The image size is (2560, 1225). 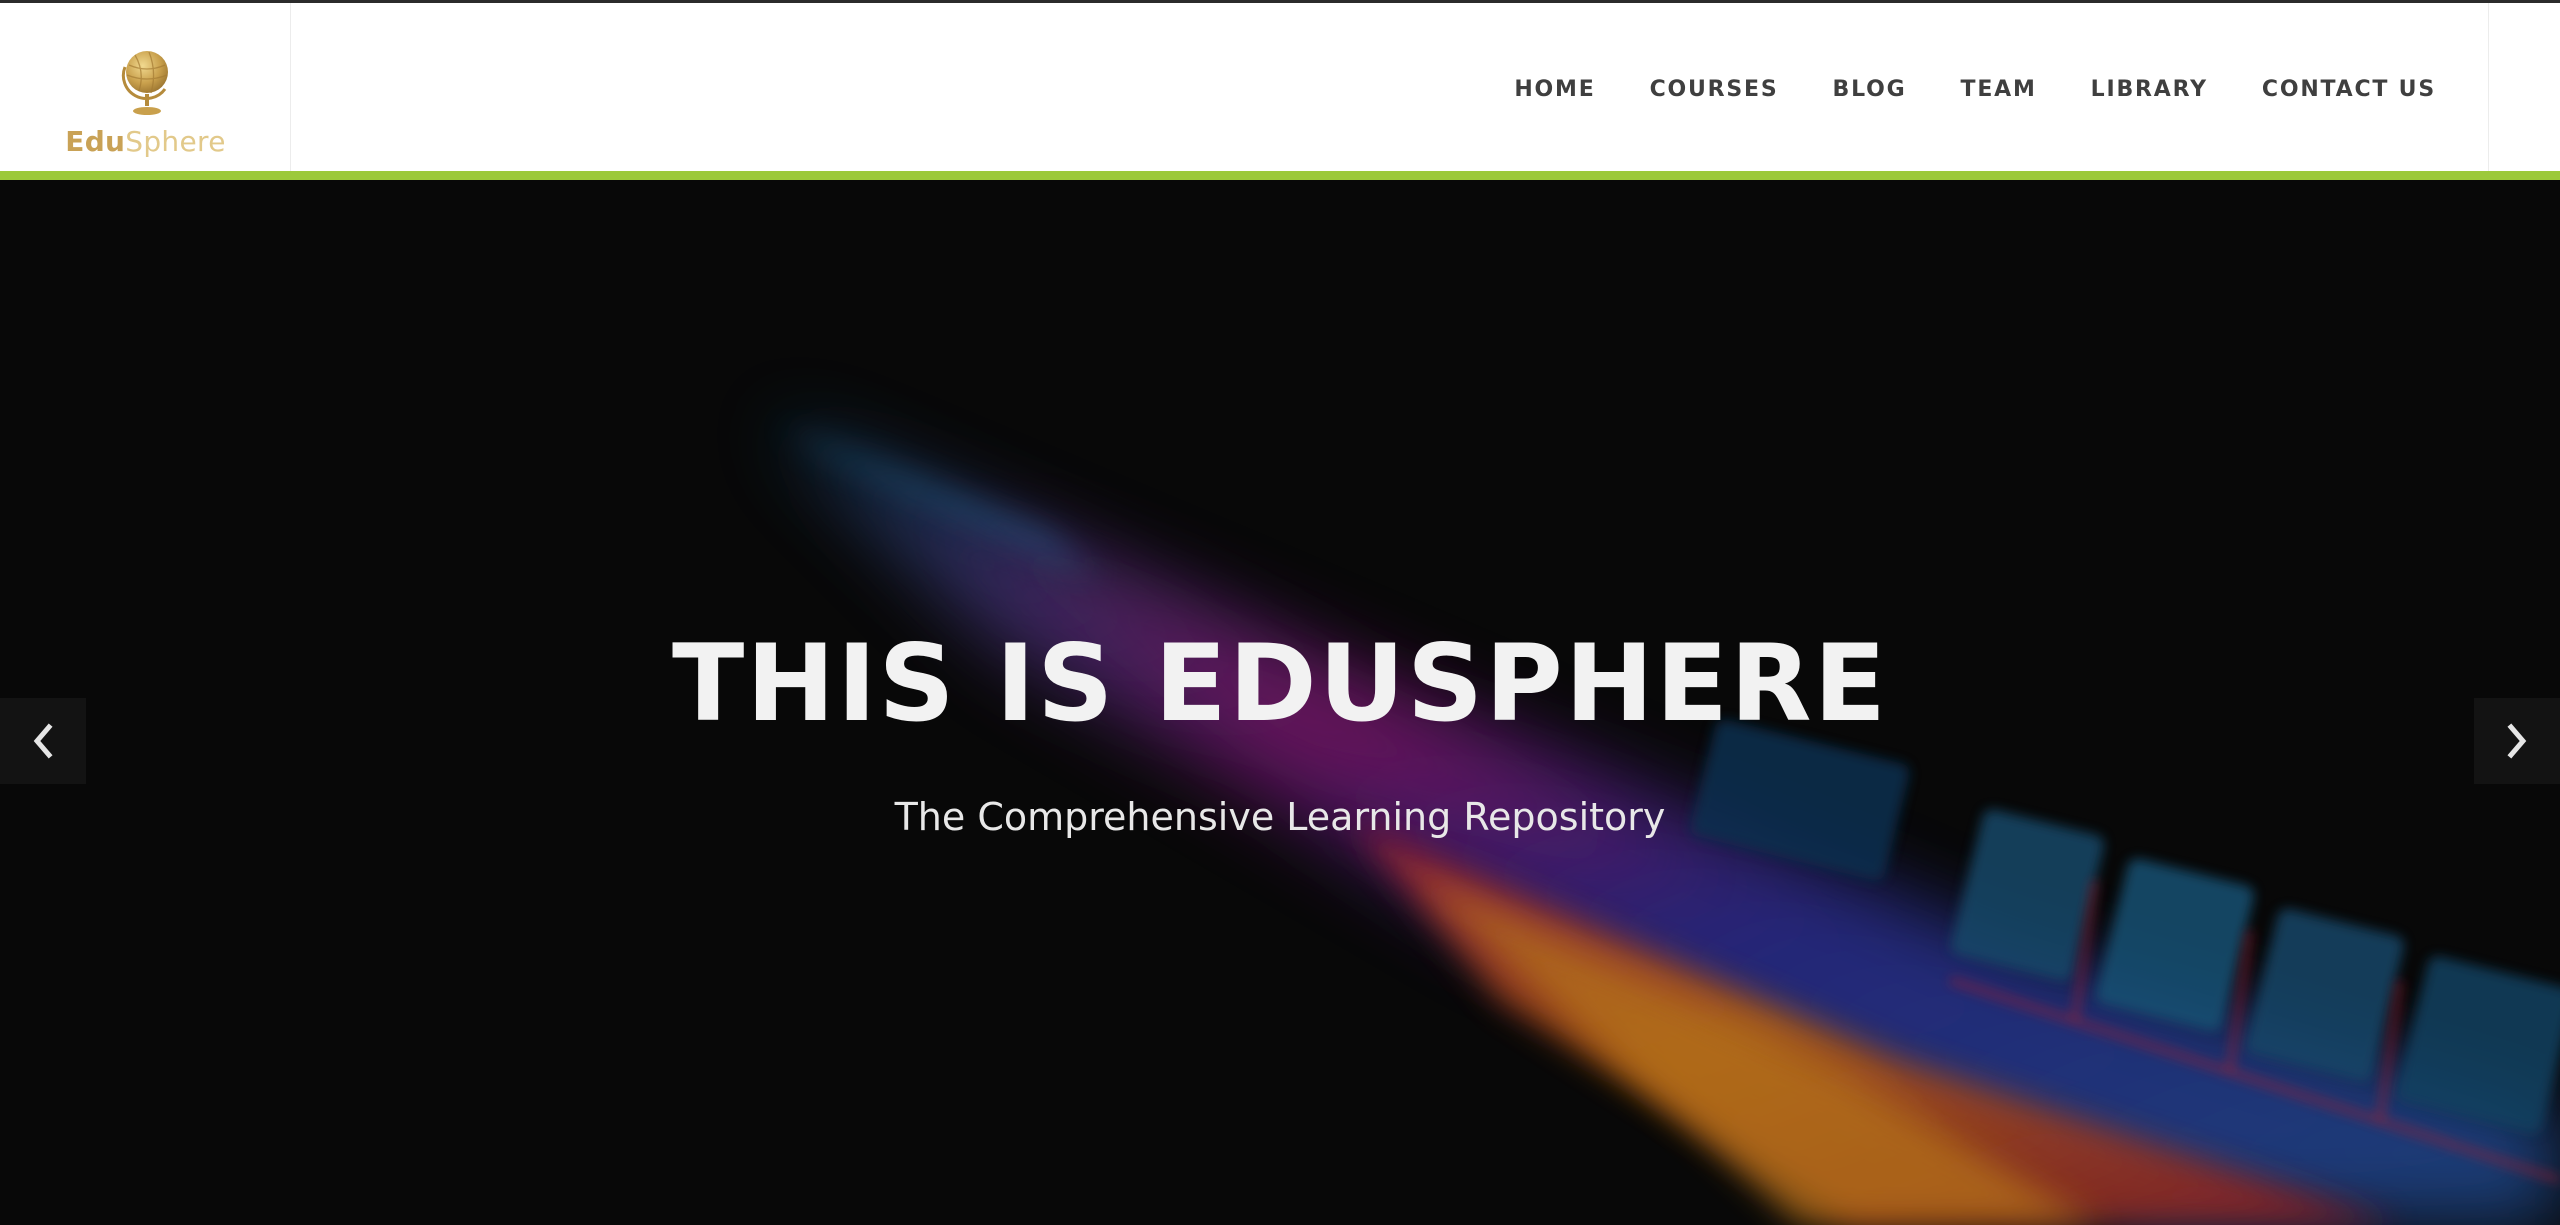 What do you see at coordinates (1714, 89) in the screenshot?
I see `nav-courses: COURSES` at bounding box center [1714, 89].